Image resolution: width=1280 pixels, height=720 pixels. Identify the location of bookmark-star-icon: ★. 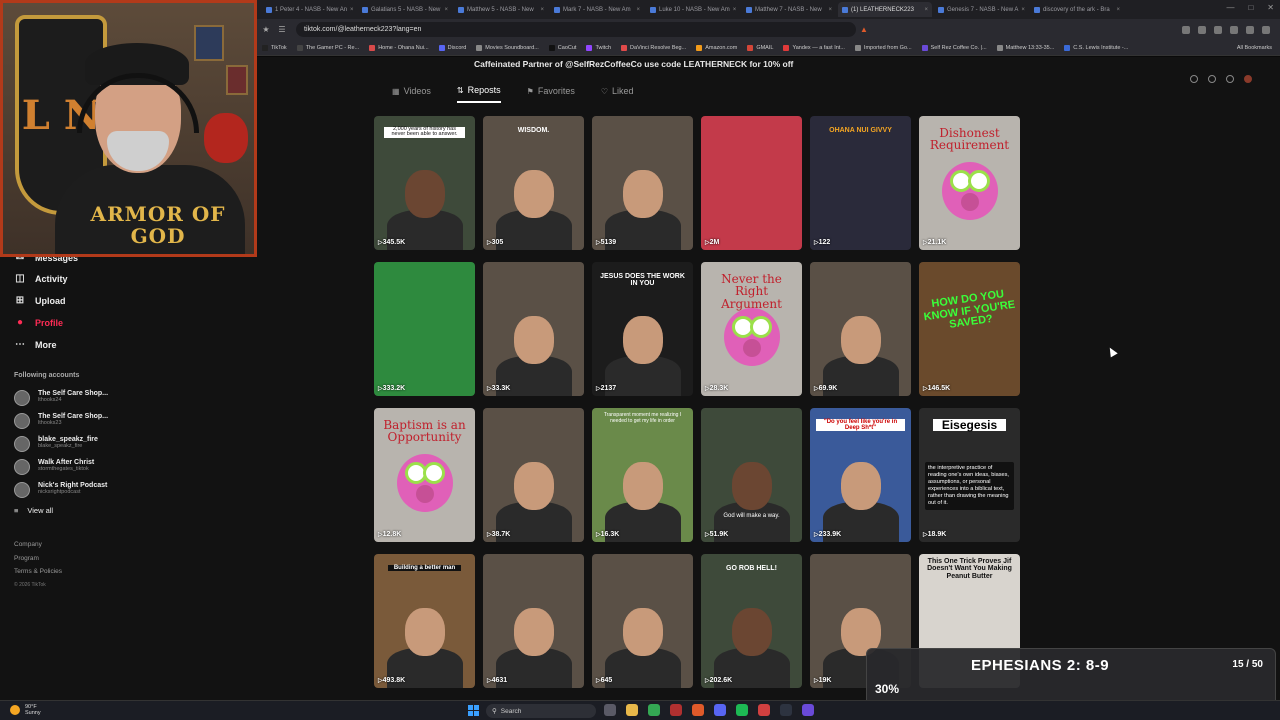
(266, 29).